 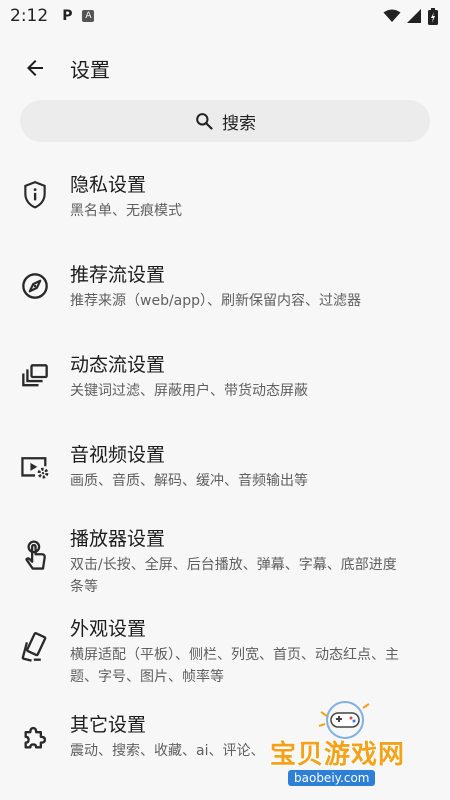 What do you see at coordinates (118, 539) in the screenshot?
I see `item-title: 播放器设置` at bounding box center [118, 539].